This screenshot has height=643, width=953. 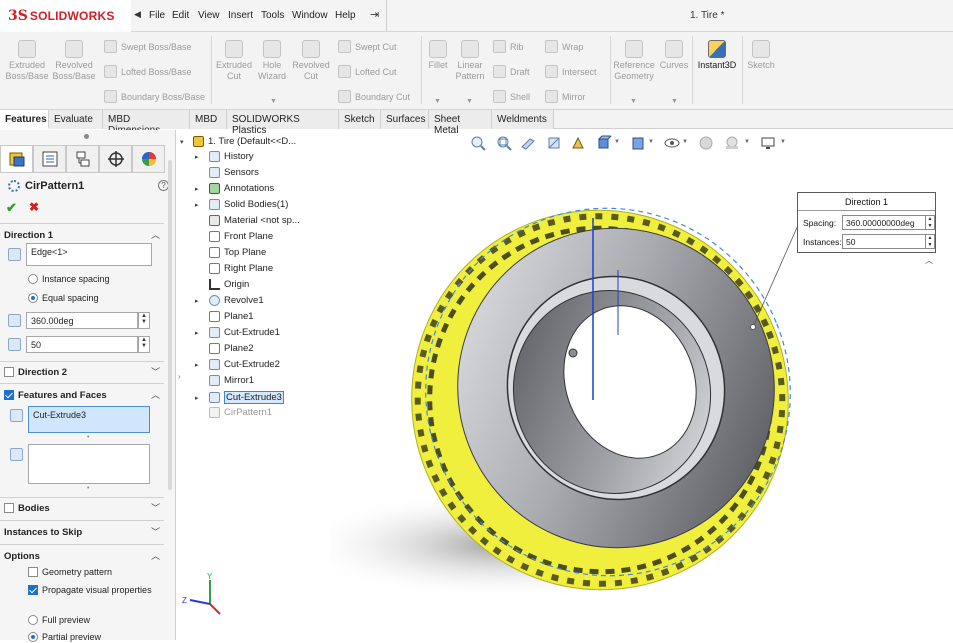 I want to click on draft-button: Draft, so click(x=511, y=71).